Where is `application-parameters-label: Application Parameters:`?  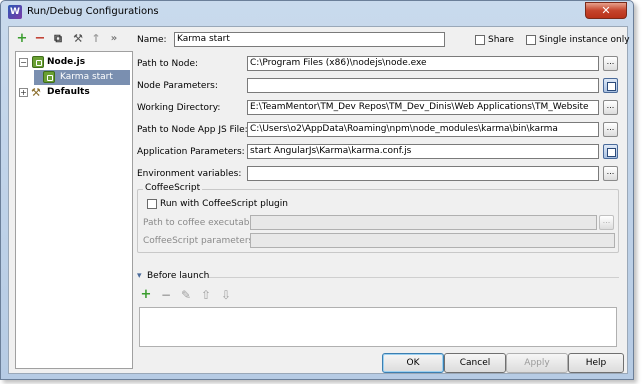
application-parameters-label: Application Parameters: is located at coordinates (191, 152).